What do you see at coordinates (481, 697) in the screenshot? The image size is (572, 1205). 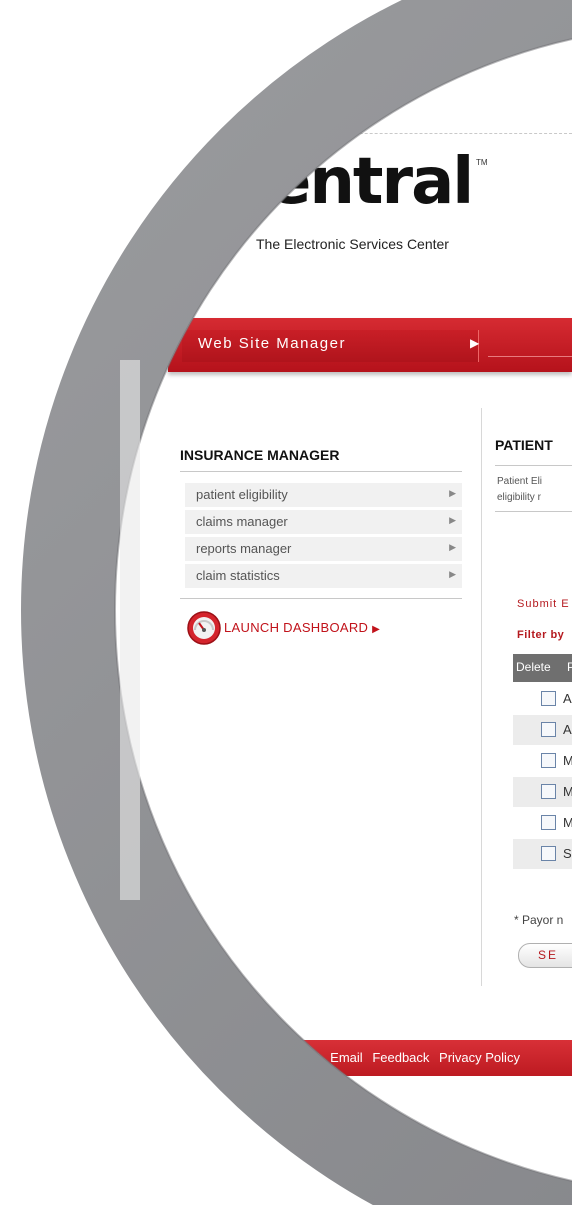 I see `column-divider` at bounding box center [481, 697].